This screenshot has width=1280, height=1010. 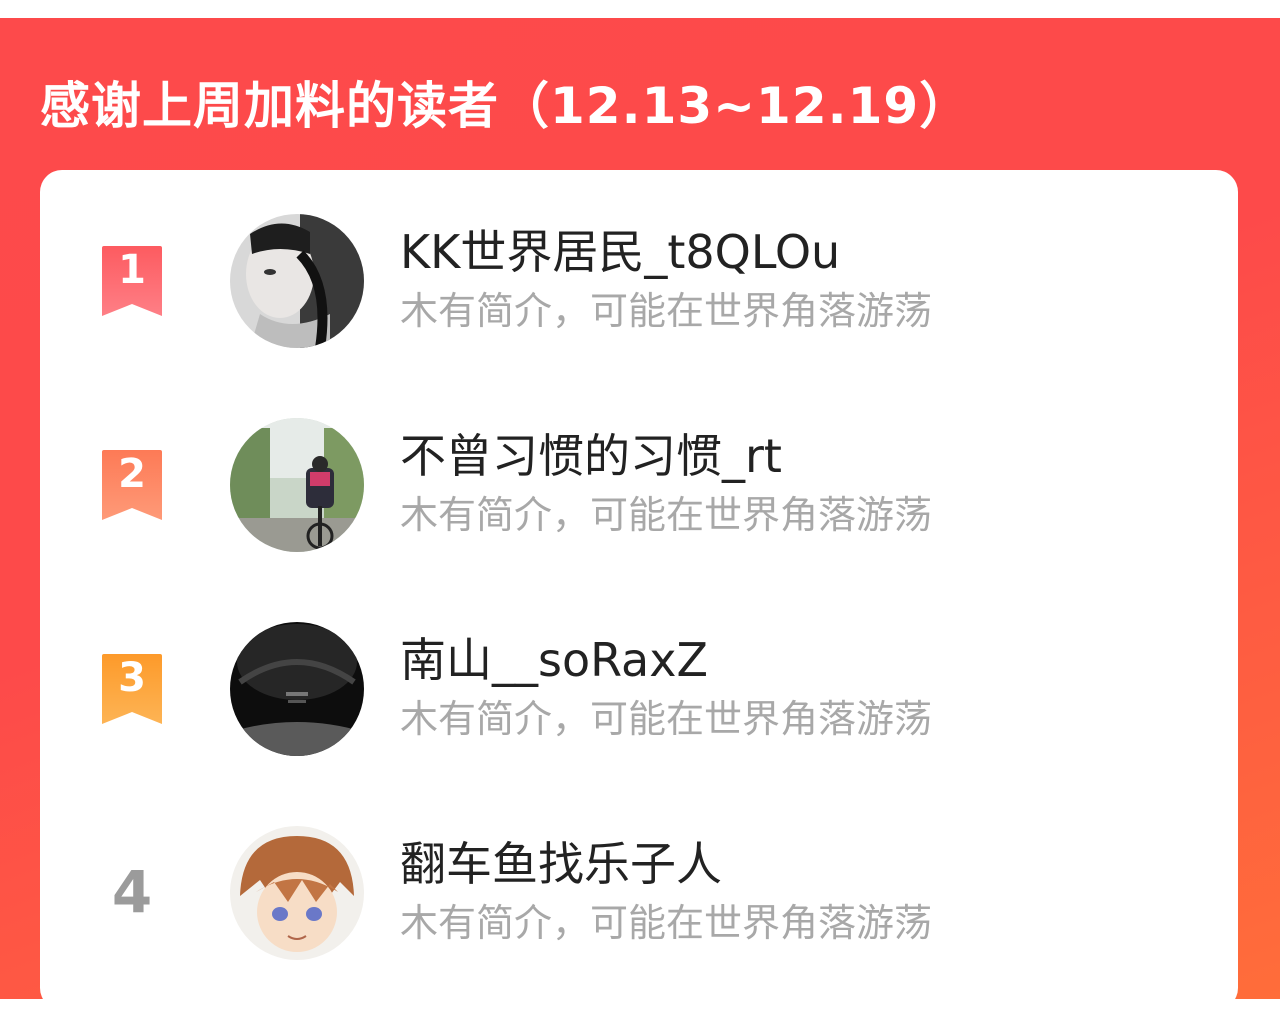 I want to click on page-title: 感谢上周加料的读者（12.13~12.19）, so click(x=505, y=106).